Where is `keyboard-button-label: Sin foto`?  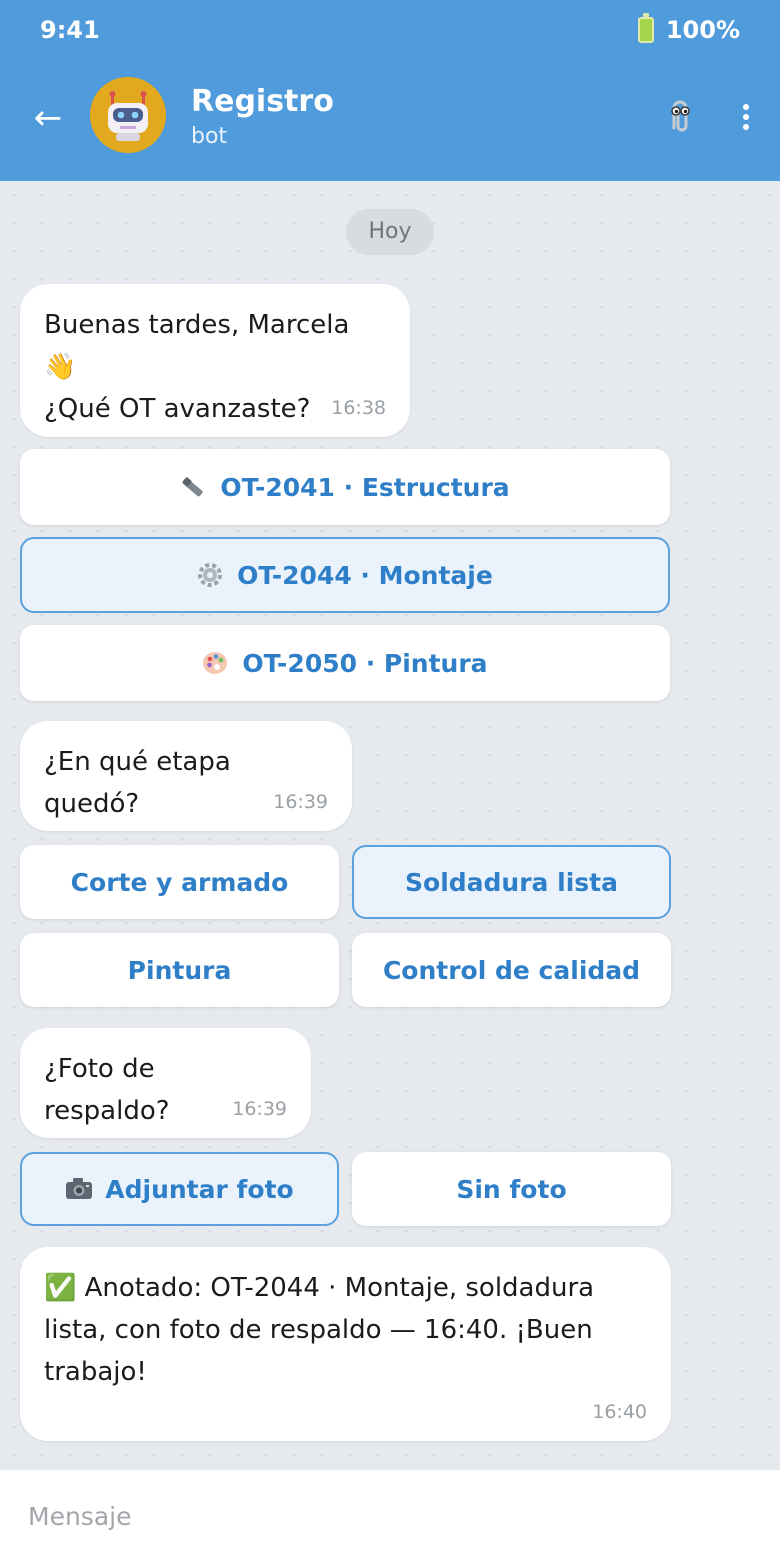
keyboard-button-label: Sin foto is located at coordinates (511, 1189).